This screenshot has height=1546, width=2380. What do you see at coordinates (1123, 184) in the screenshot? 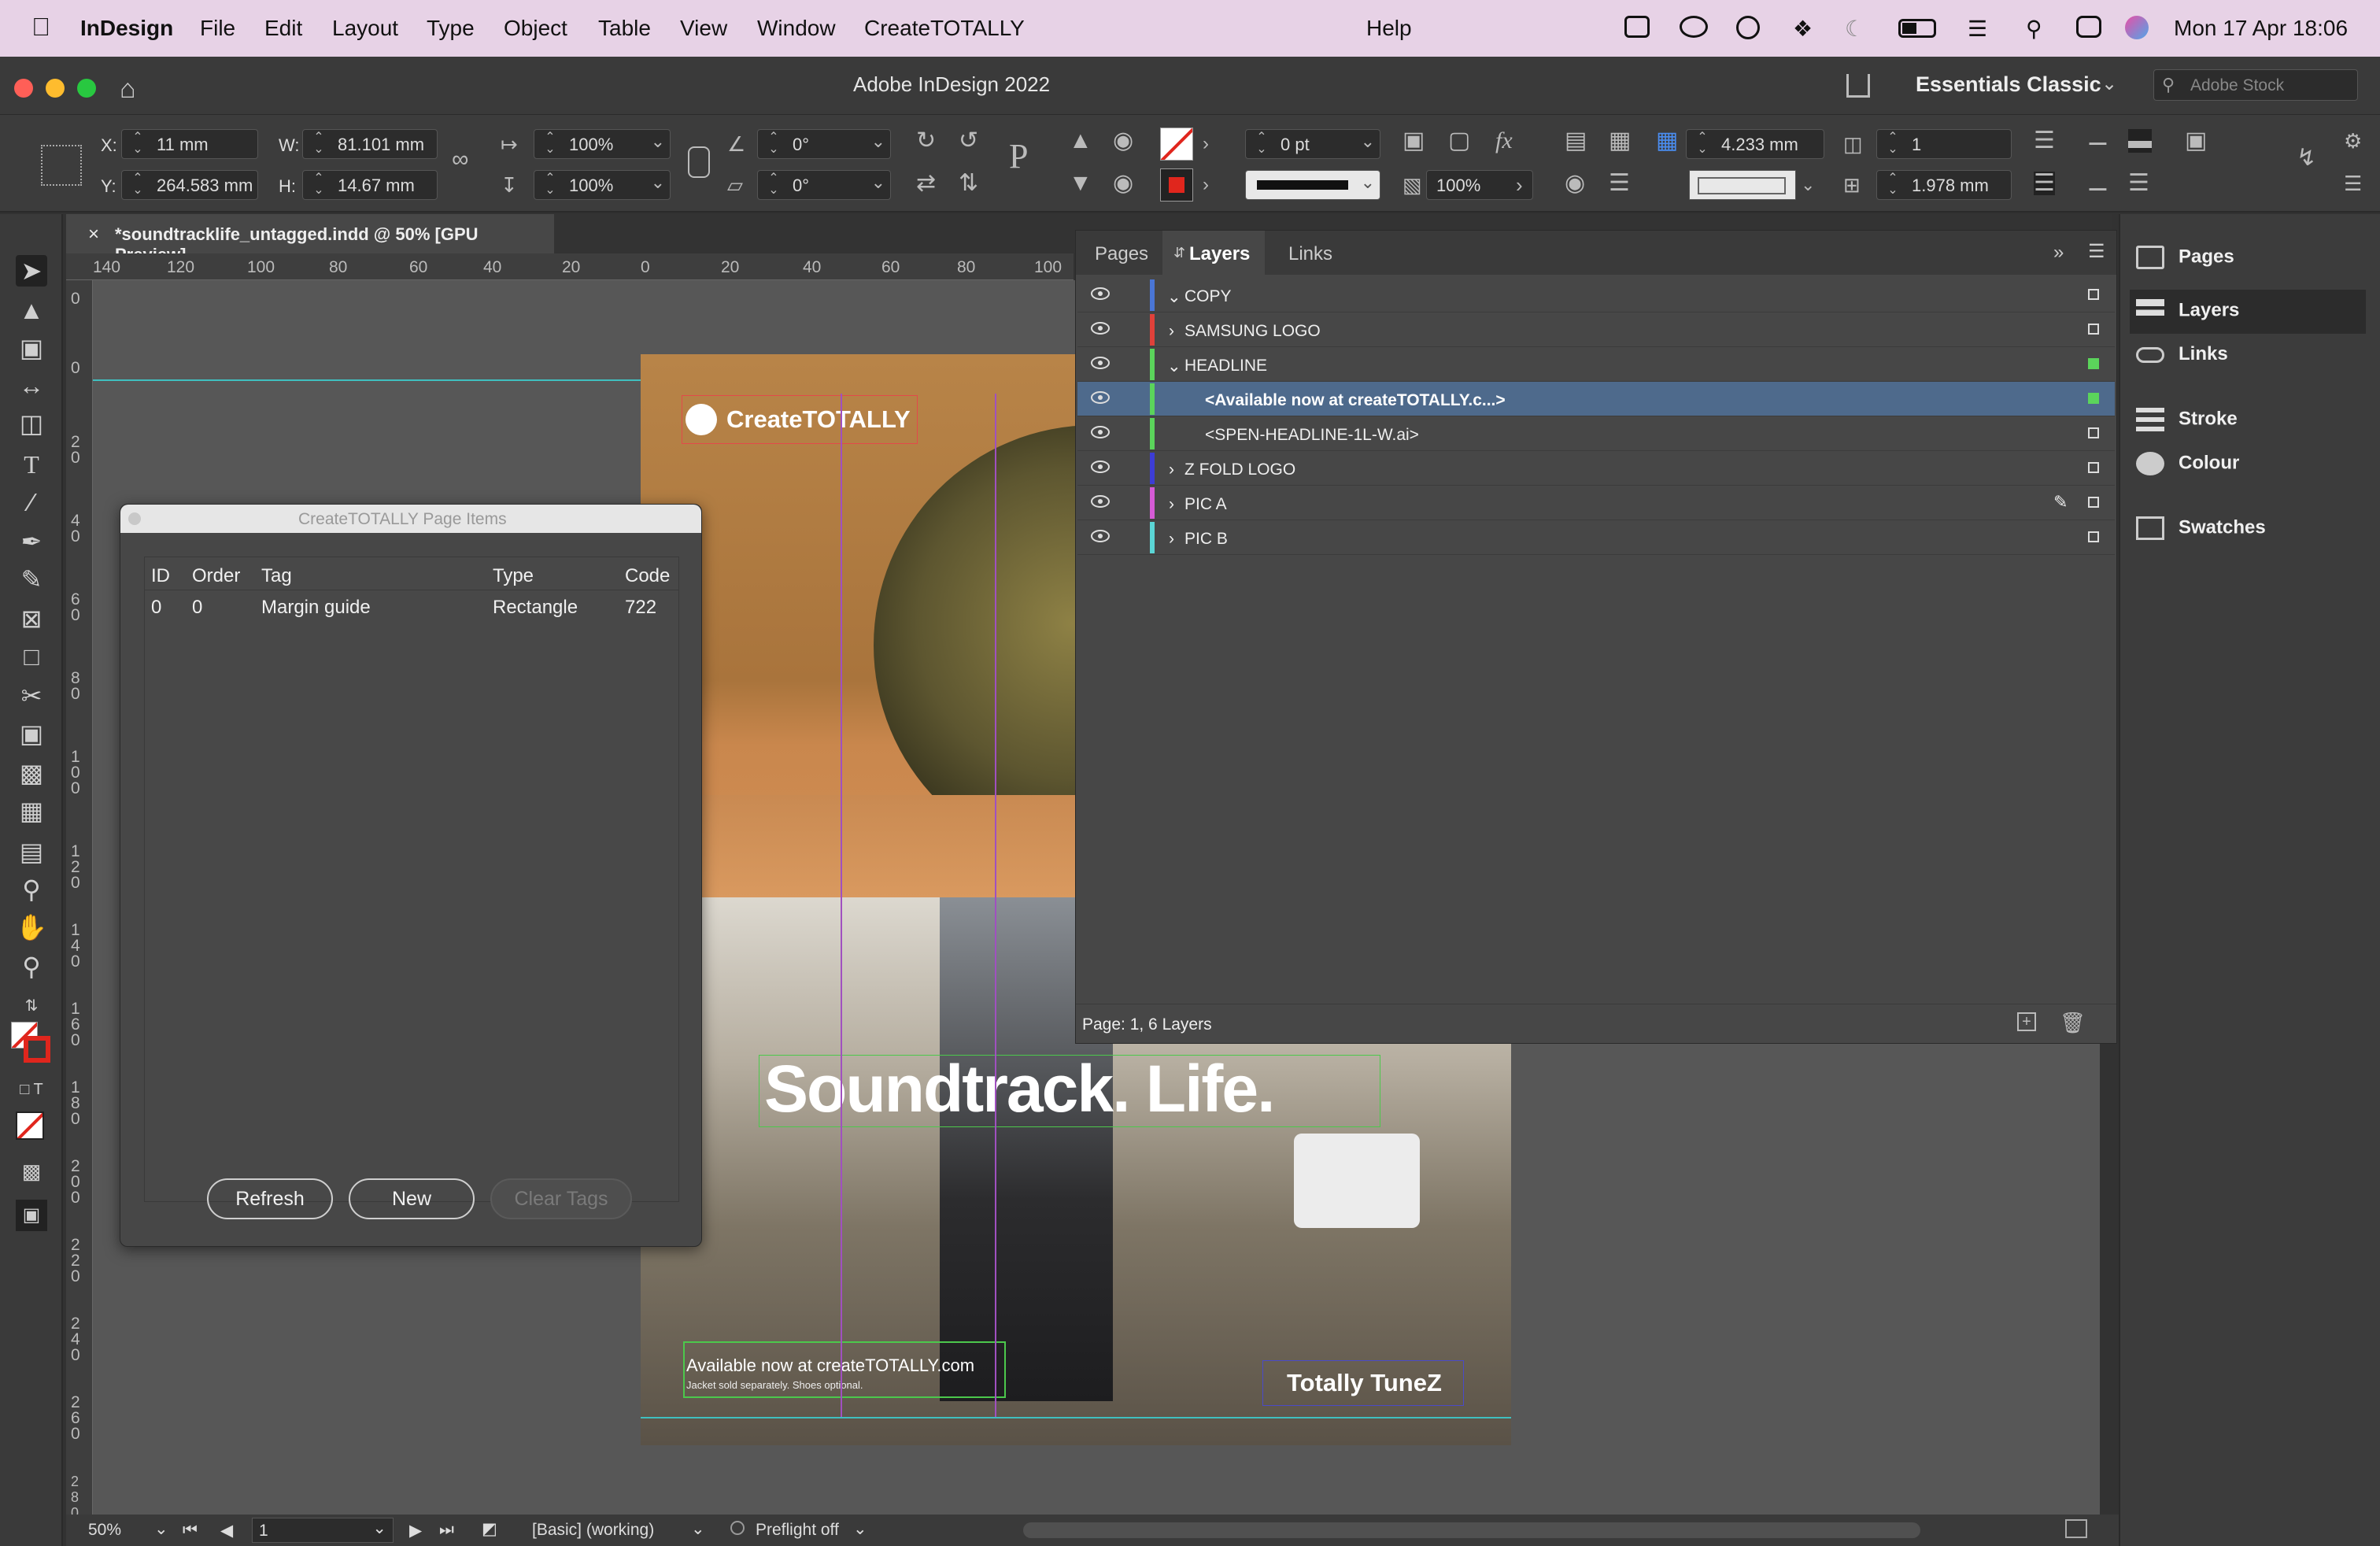
I see `select-next-icon: ◉` at bounding box center [1123, 184].